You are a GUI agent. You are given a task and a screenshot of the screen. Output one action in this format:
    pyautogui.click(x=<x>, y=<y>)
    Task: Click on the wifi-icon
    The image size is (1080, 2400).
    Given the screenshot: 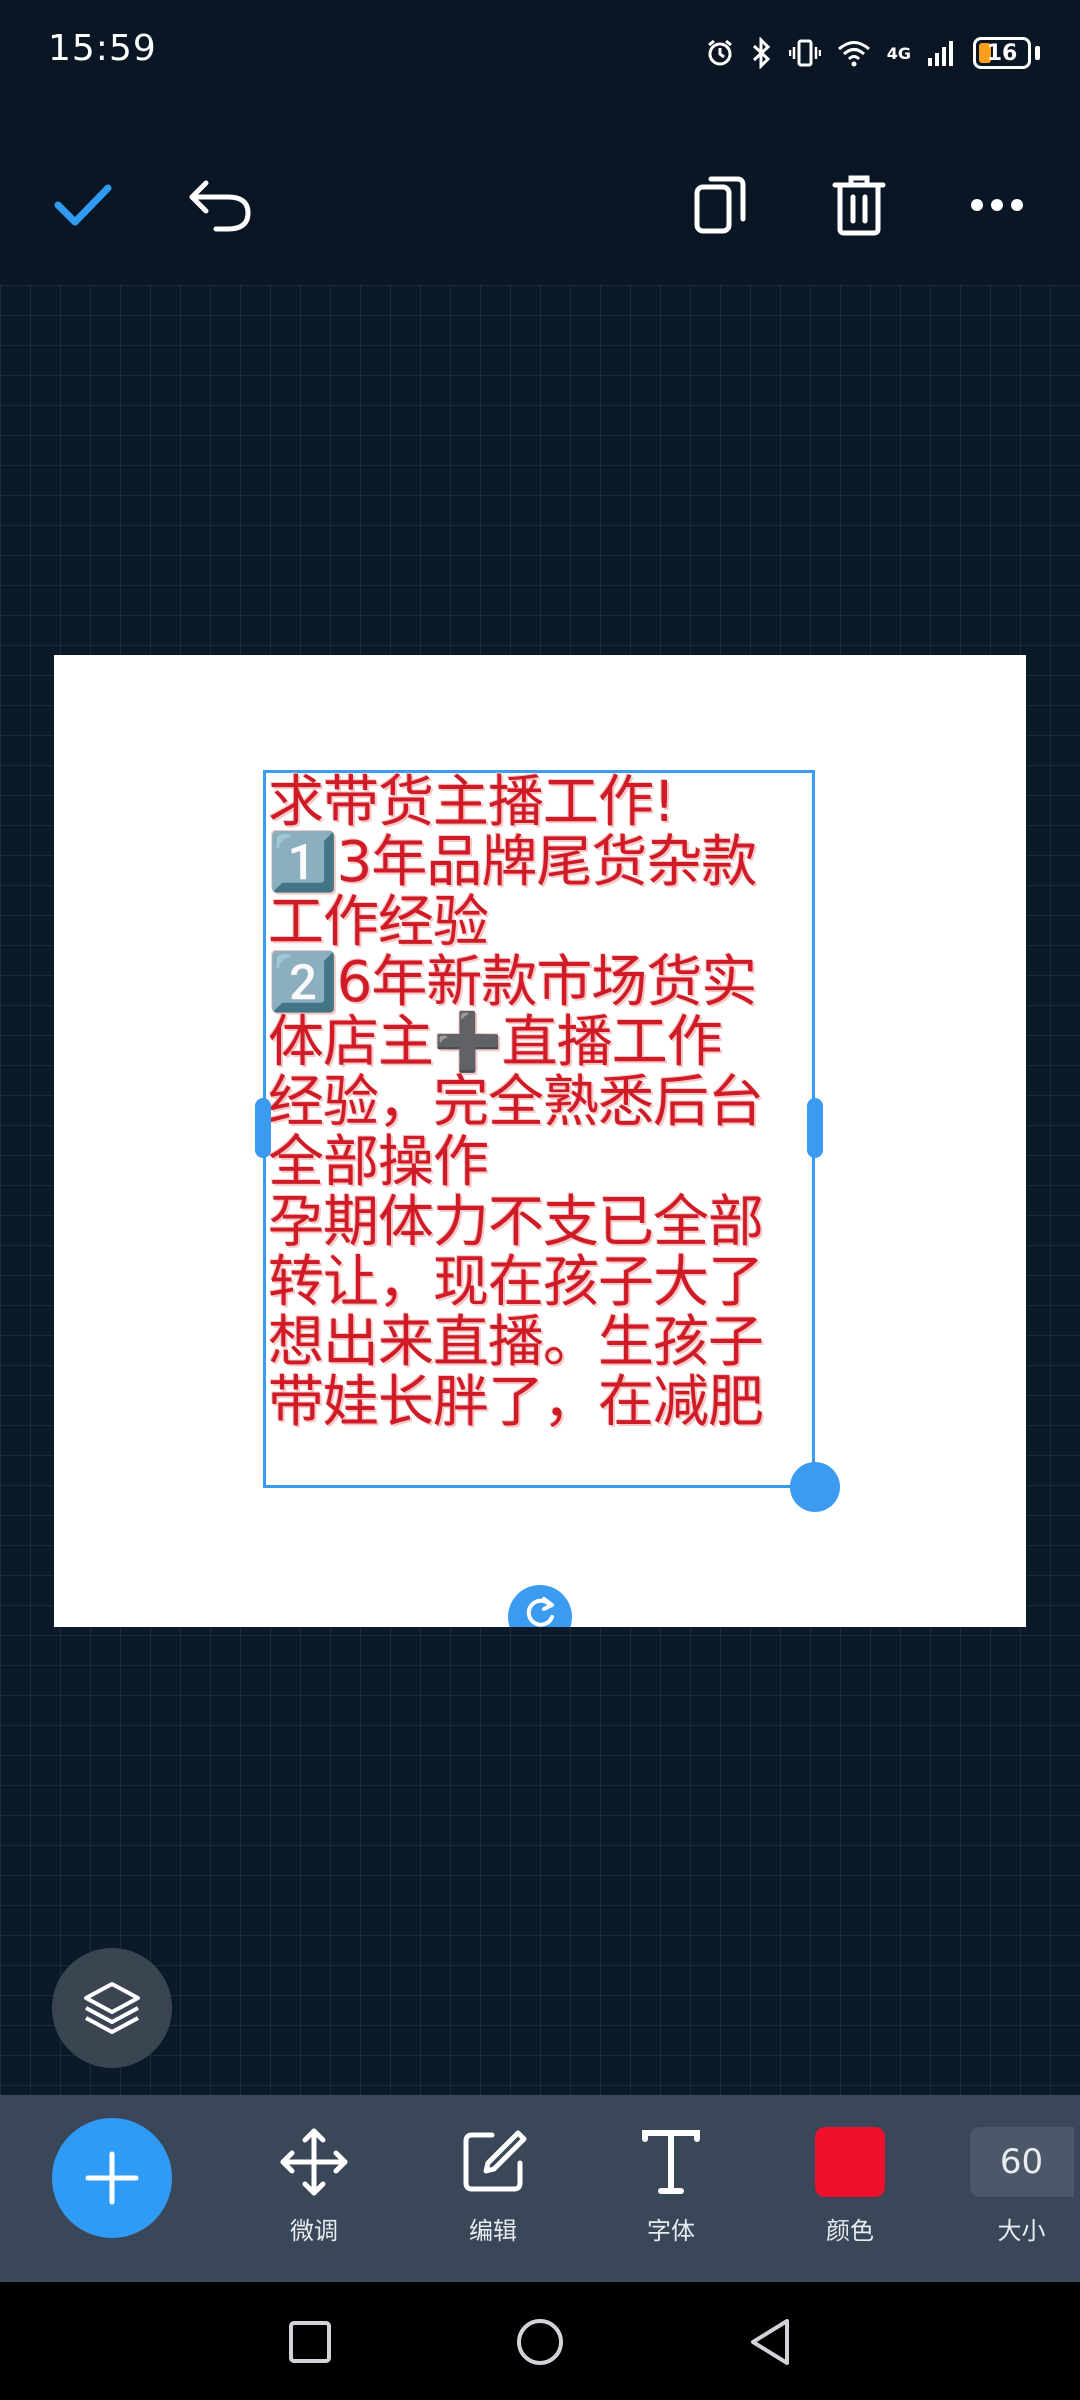 What is the action you would take?
    pyautogui.click(x=854, y=53)
    